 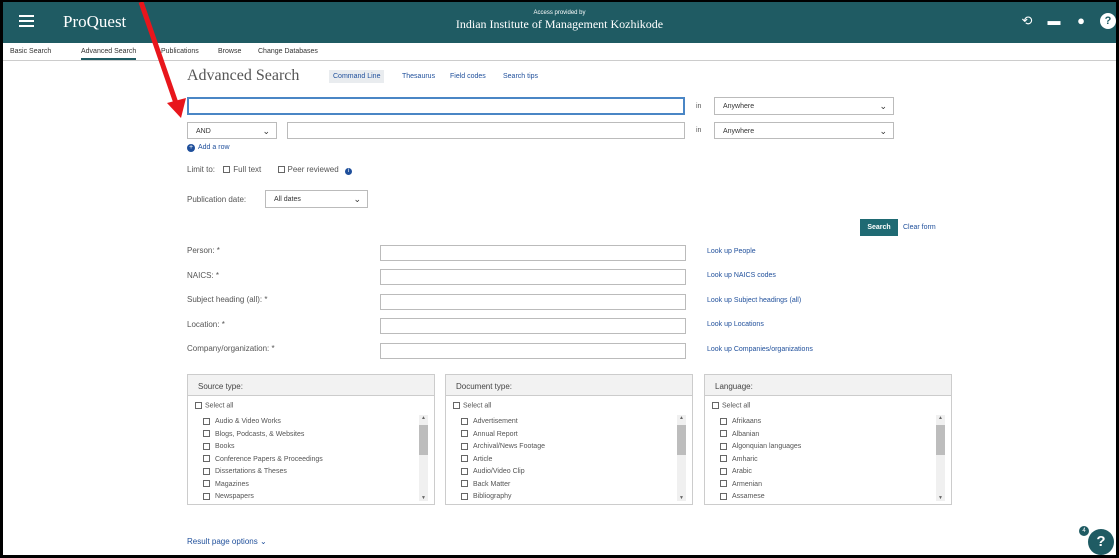 What do you see at coordinates (180, 51) in the screenshot?
I see `nav-publications: Publications` at bounding box center [180, 51].